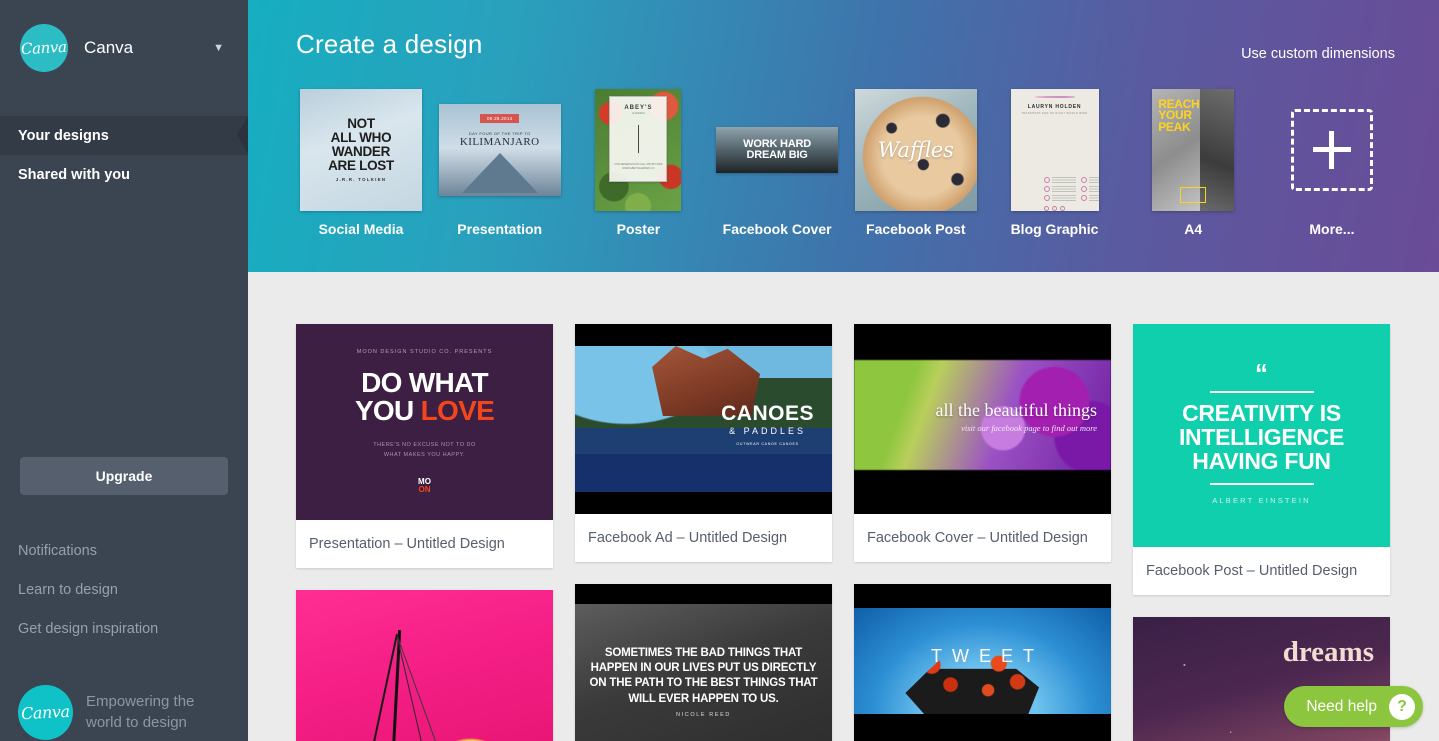  Describe the element at coordinates (88, 628) in the screenshot. I see `sidebar-link-label: Get design inspiration` at that location.